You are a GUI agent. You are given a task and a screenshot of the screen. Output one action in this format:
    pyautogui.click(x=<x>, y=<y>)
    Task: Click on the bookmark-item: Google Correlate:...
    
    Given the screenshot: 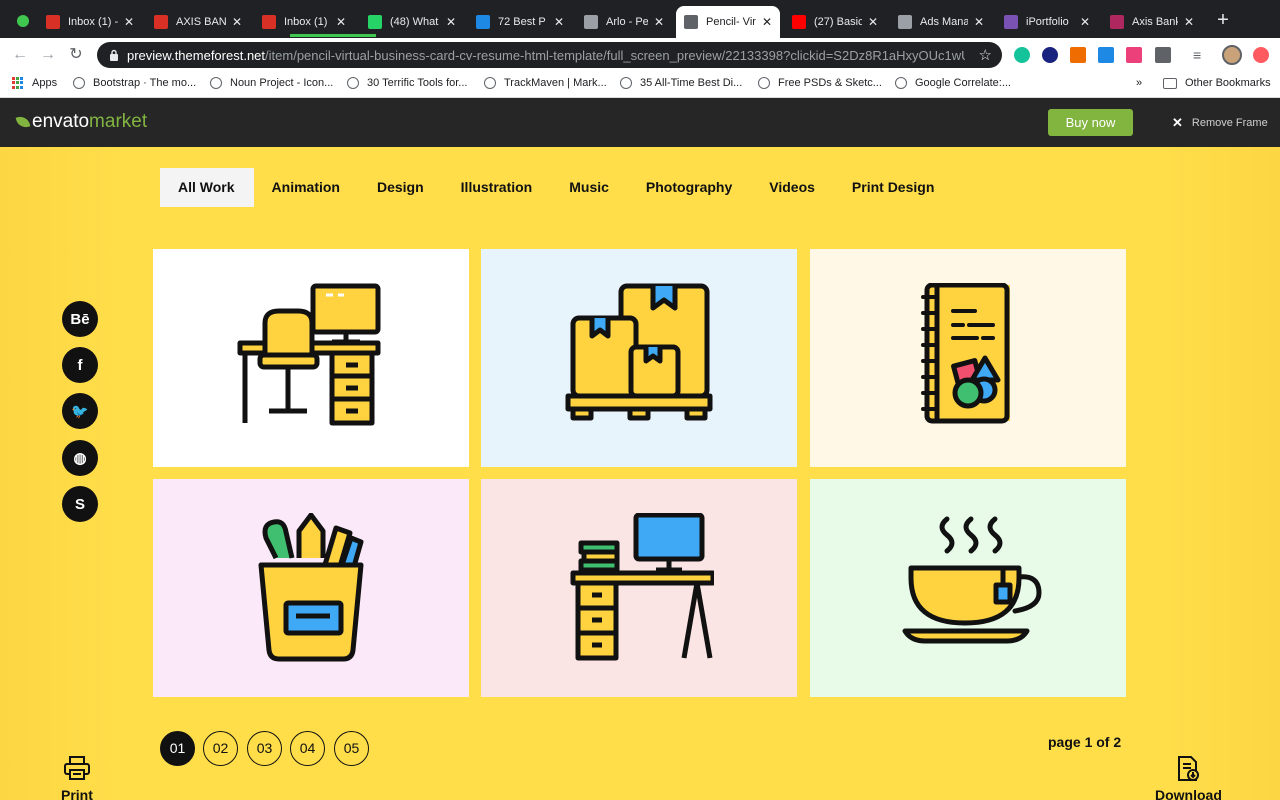 What is the action you would take?
    pyautogui.click(x=953, y=83)
    